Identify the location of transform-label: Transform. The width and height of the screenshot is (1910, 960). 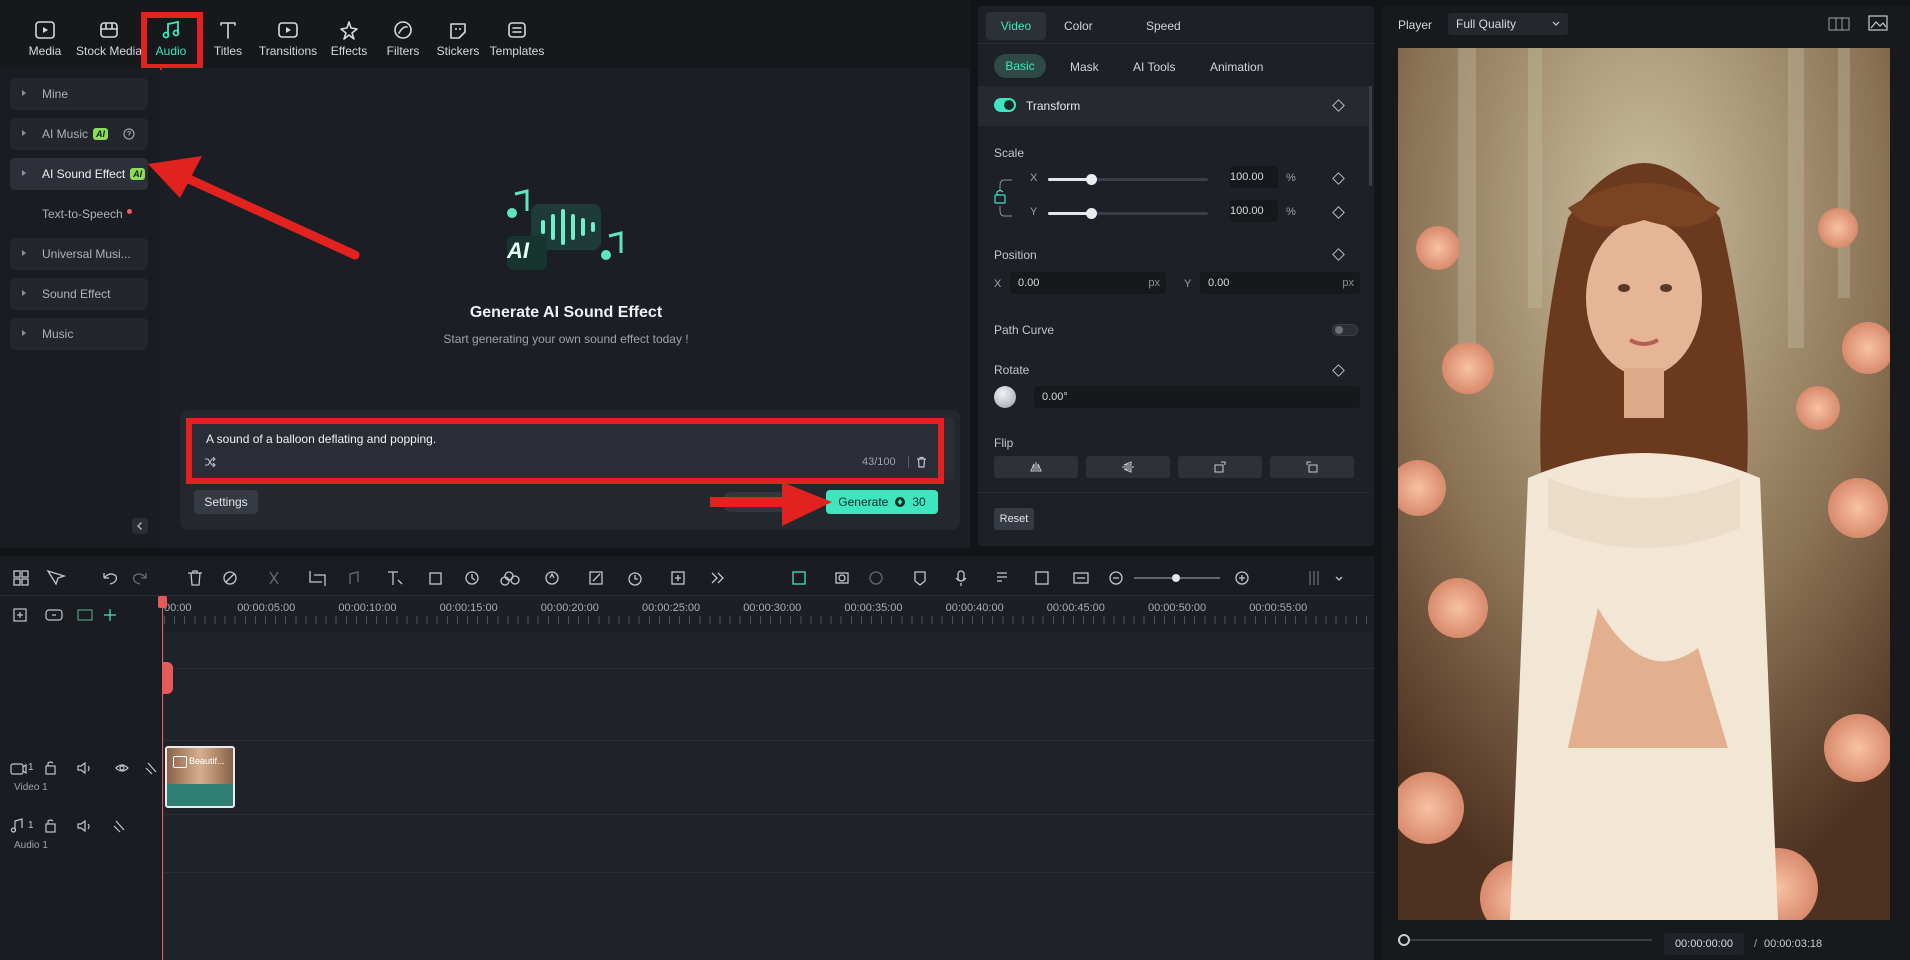
(1053, 106).